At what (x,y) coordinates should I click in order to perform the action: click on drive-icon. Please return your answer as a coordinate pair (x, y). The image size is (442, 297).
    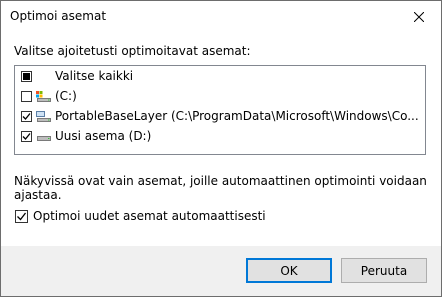
    Looking at the image, I should click on (44, 138).